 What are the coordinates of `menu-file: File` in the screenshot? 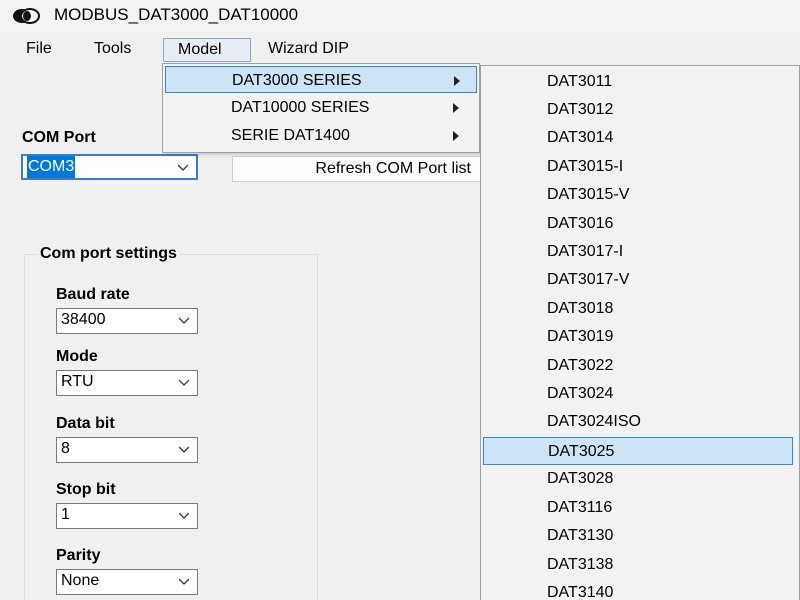 It's located at (39, 50).